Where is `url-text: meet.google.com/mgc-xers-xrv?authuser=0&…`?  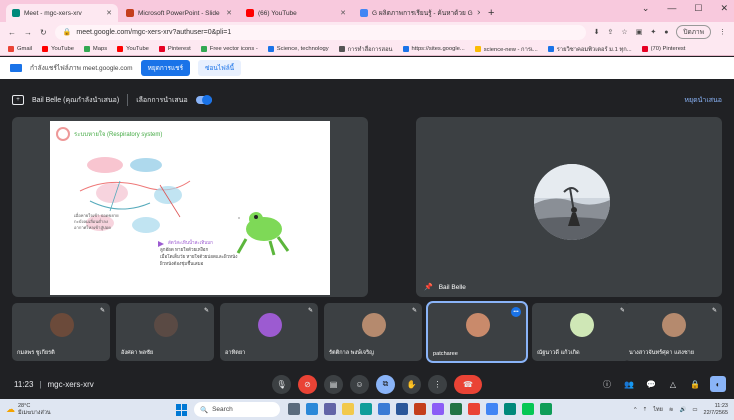 url-text: meet.google.com/mgc-xers-xrv?authuser=0&… is located at coordinates (154, 32).